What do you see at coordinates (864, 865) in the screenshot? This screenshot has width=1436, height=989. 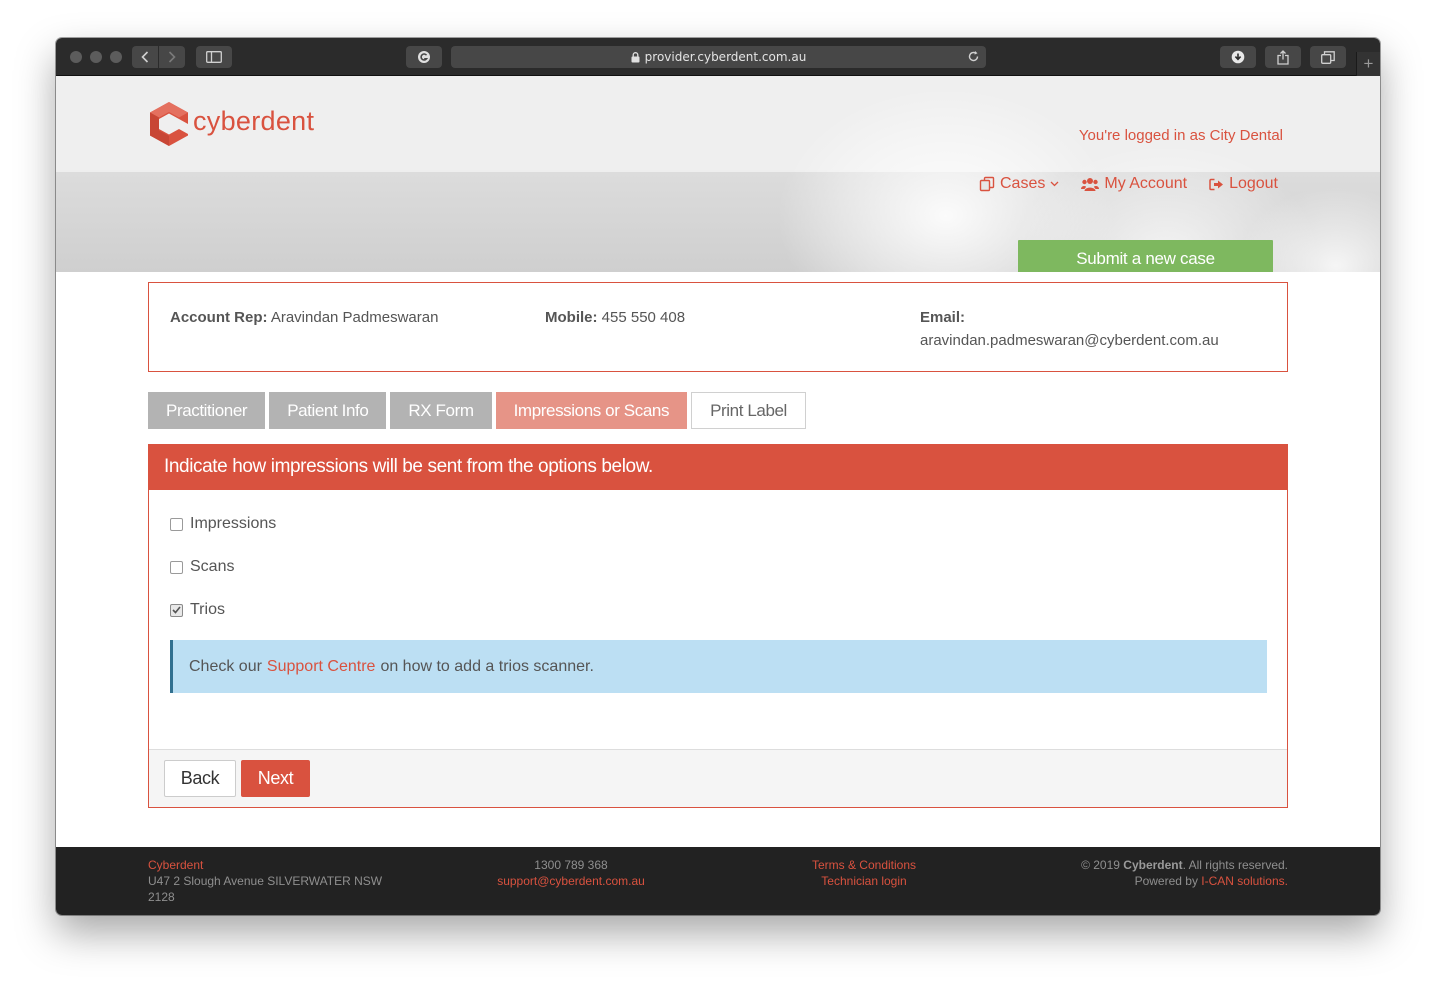 I see `footer-terms-link: Terms & Conditions` at bounding box center [864, 865].